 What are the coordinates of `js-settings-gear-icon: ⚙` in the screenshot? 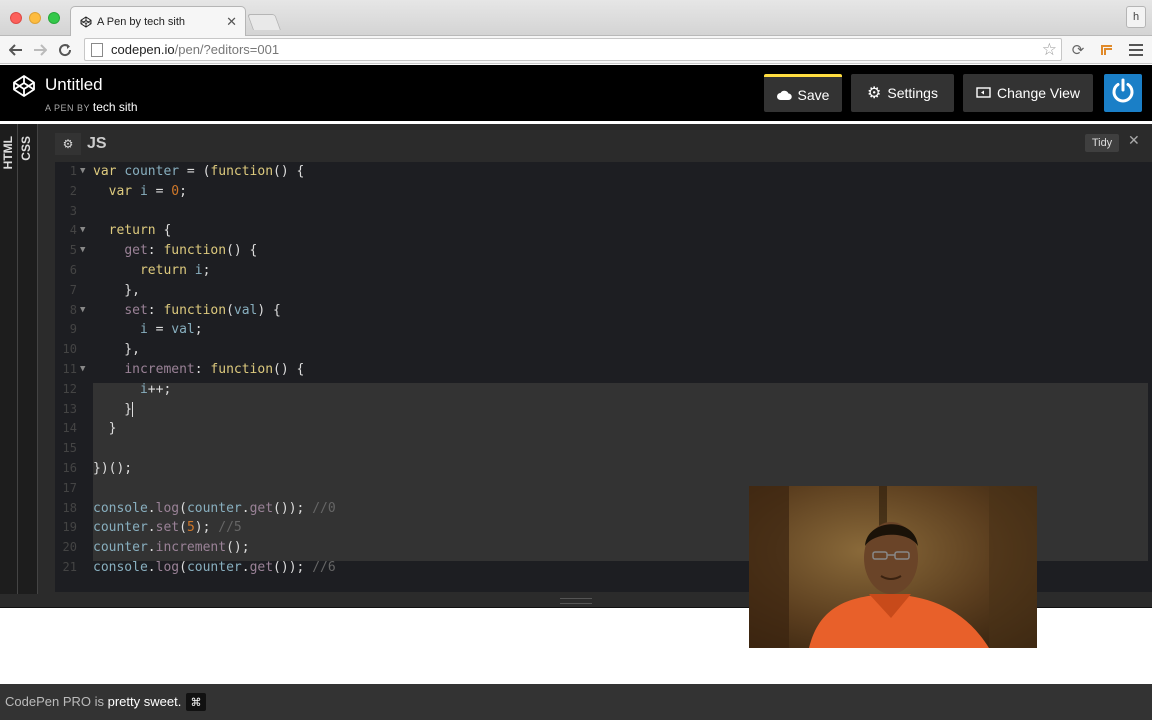 It's located at (68, 144).